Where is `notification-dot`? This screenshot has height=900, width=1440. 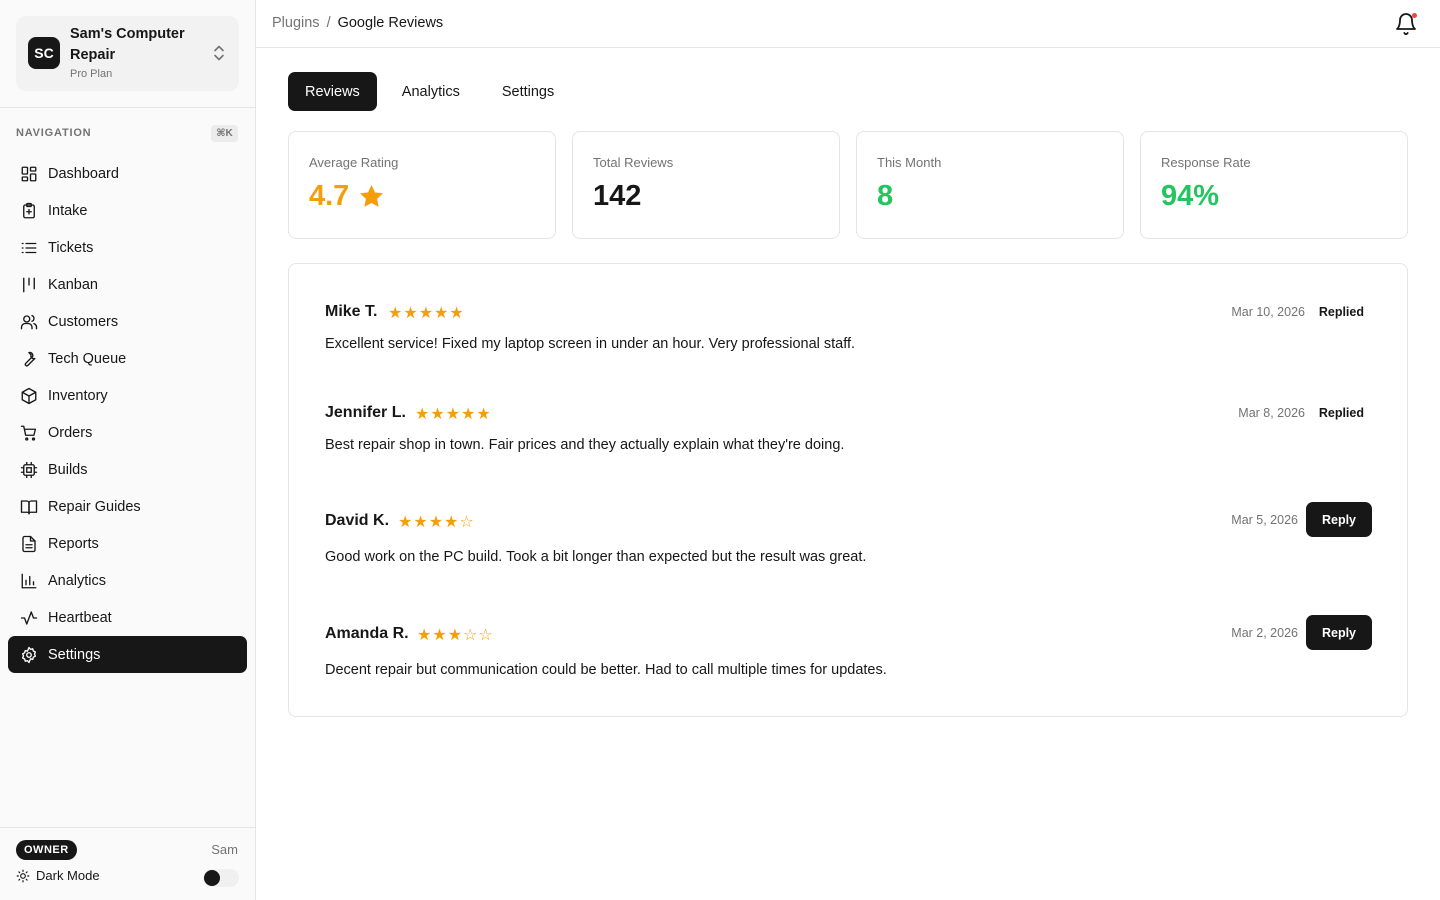 notification-dot is located at coordinates (1414, 15).